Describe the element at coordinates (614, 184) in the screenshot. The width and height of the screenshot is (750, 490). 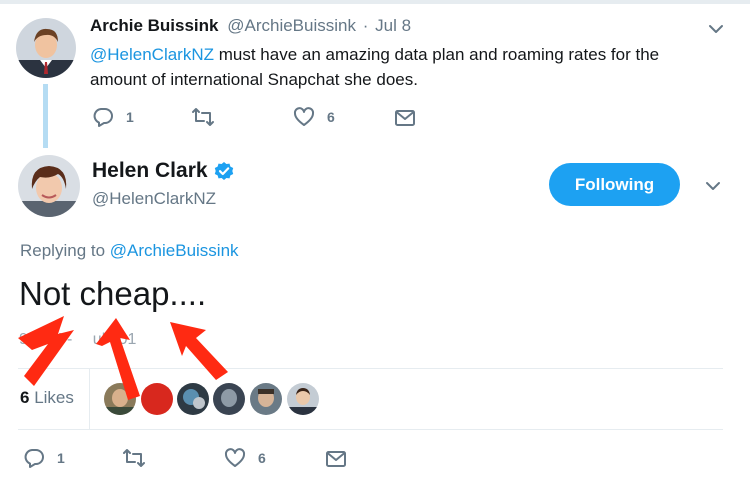
I see `following-button: Following` at that location.